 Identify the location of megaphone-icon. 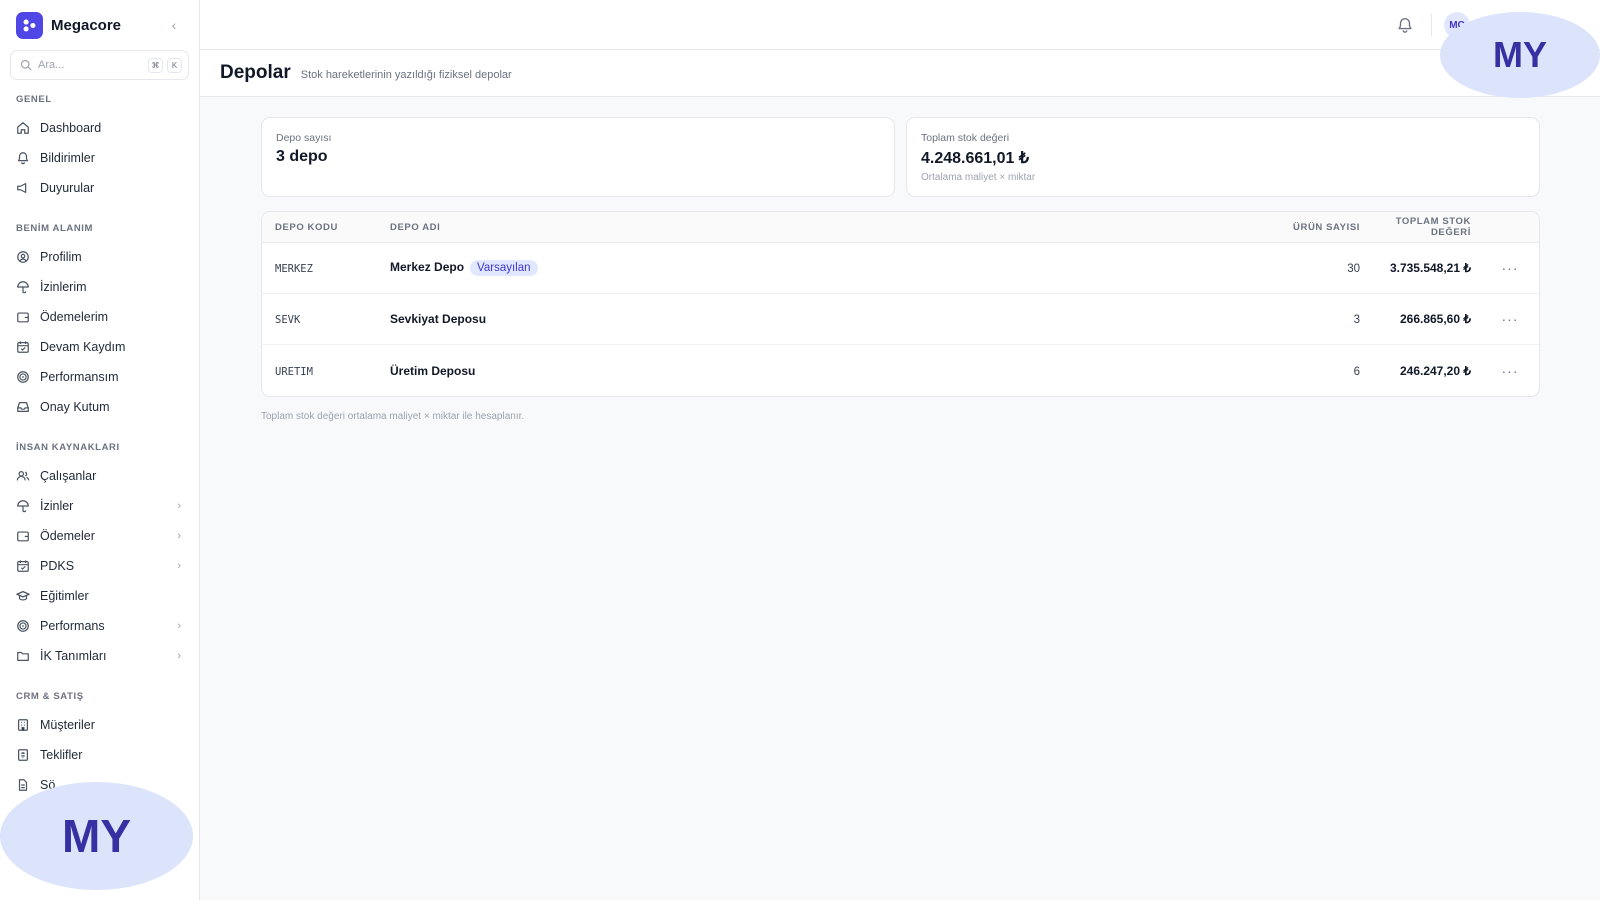
(23, 188).